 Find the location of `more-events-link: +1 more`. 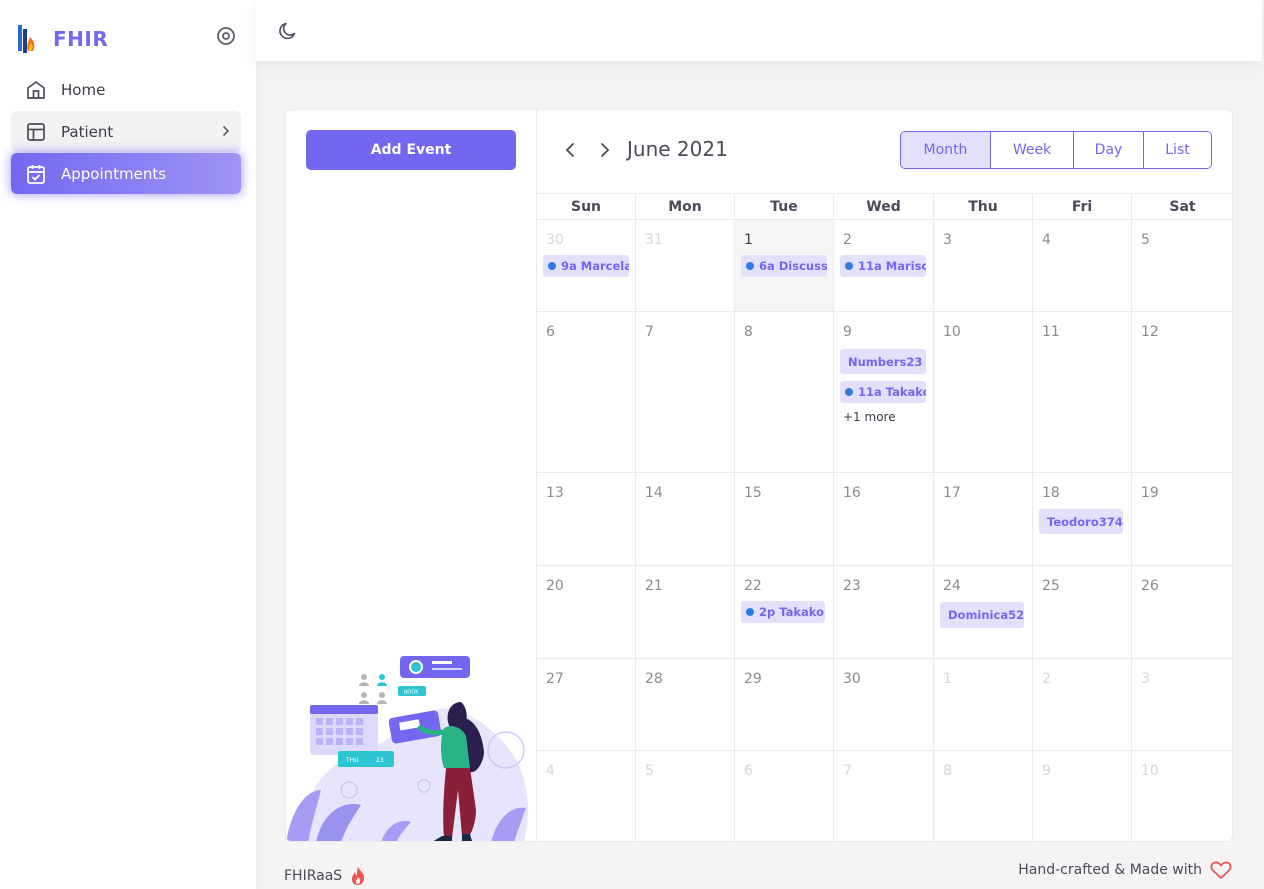

more-events-link: +1 more is located at coordinates (869, 417).